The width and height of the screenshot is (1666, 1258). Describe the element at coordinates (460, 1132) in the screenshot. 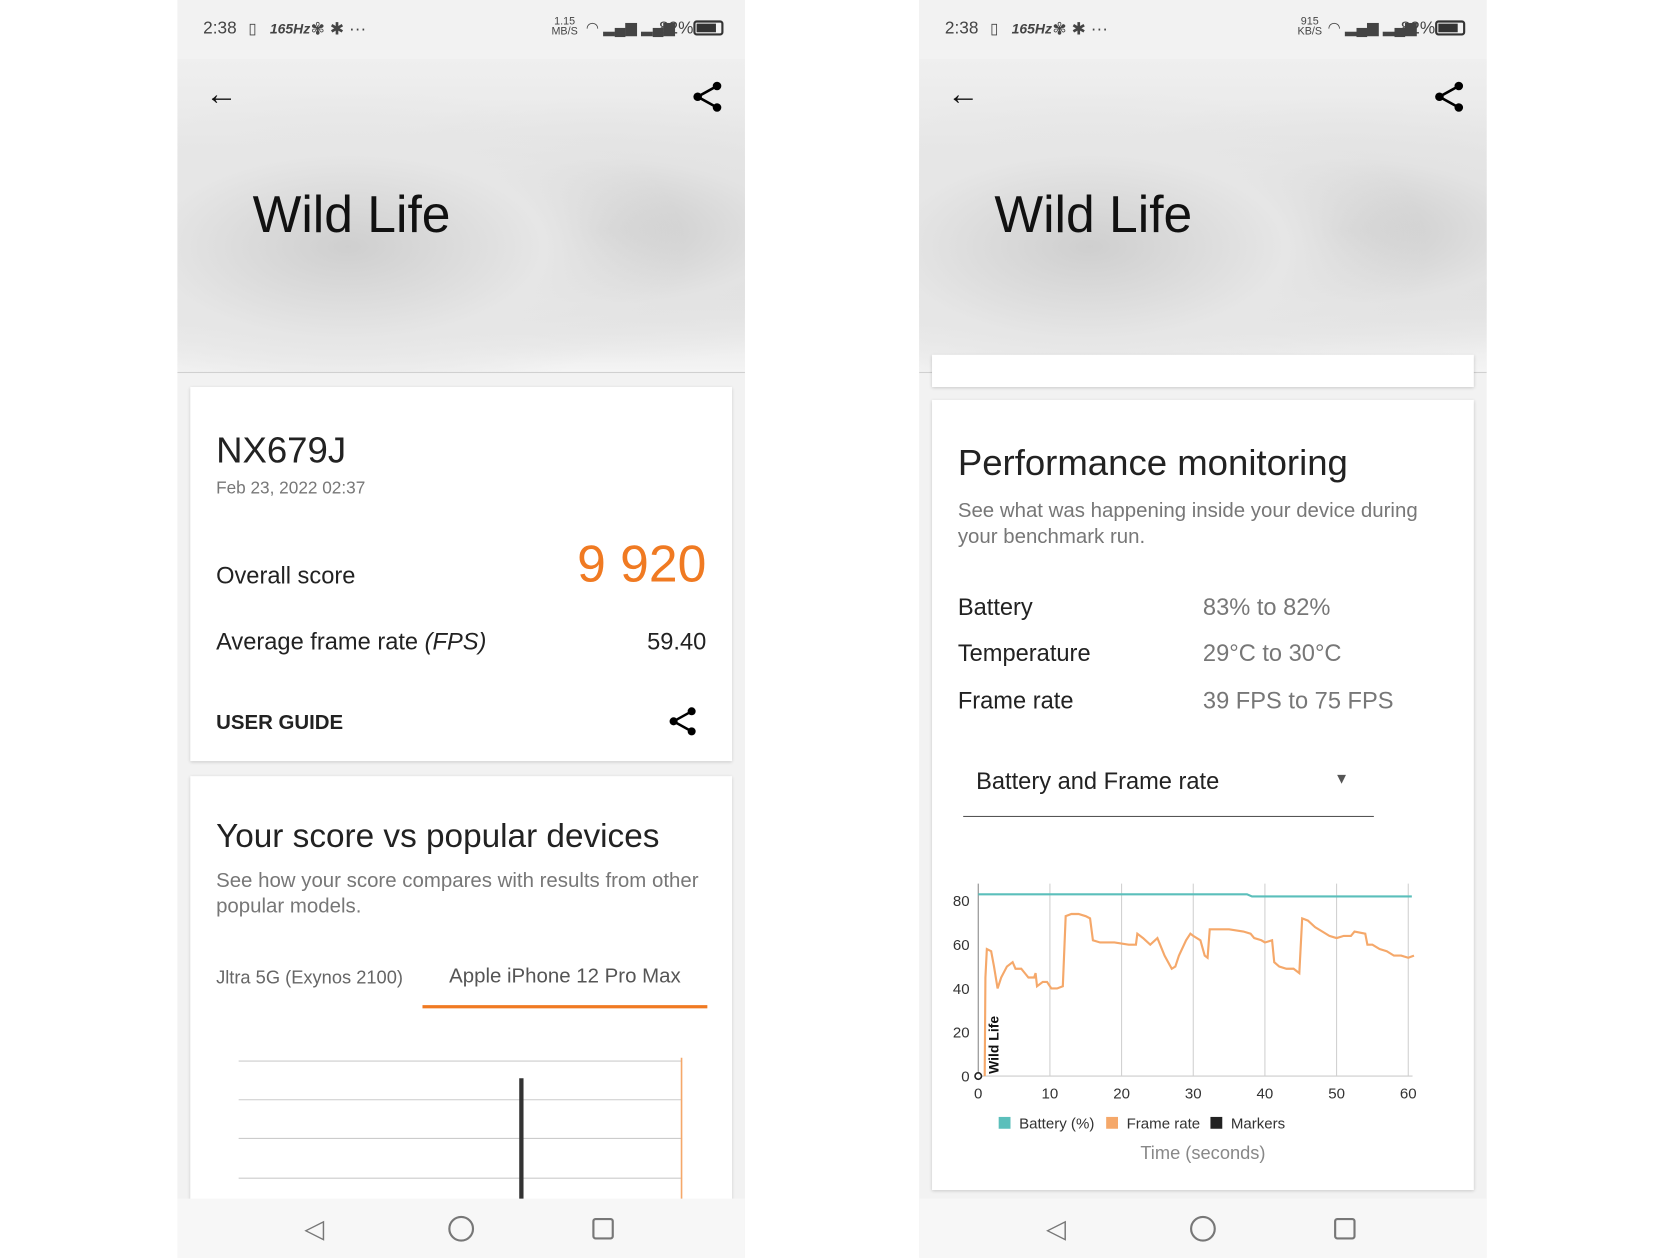

I see `compare-chart` at that location.